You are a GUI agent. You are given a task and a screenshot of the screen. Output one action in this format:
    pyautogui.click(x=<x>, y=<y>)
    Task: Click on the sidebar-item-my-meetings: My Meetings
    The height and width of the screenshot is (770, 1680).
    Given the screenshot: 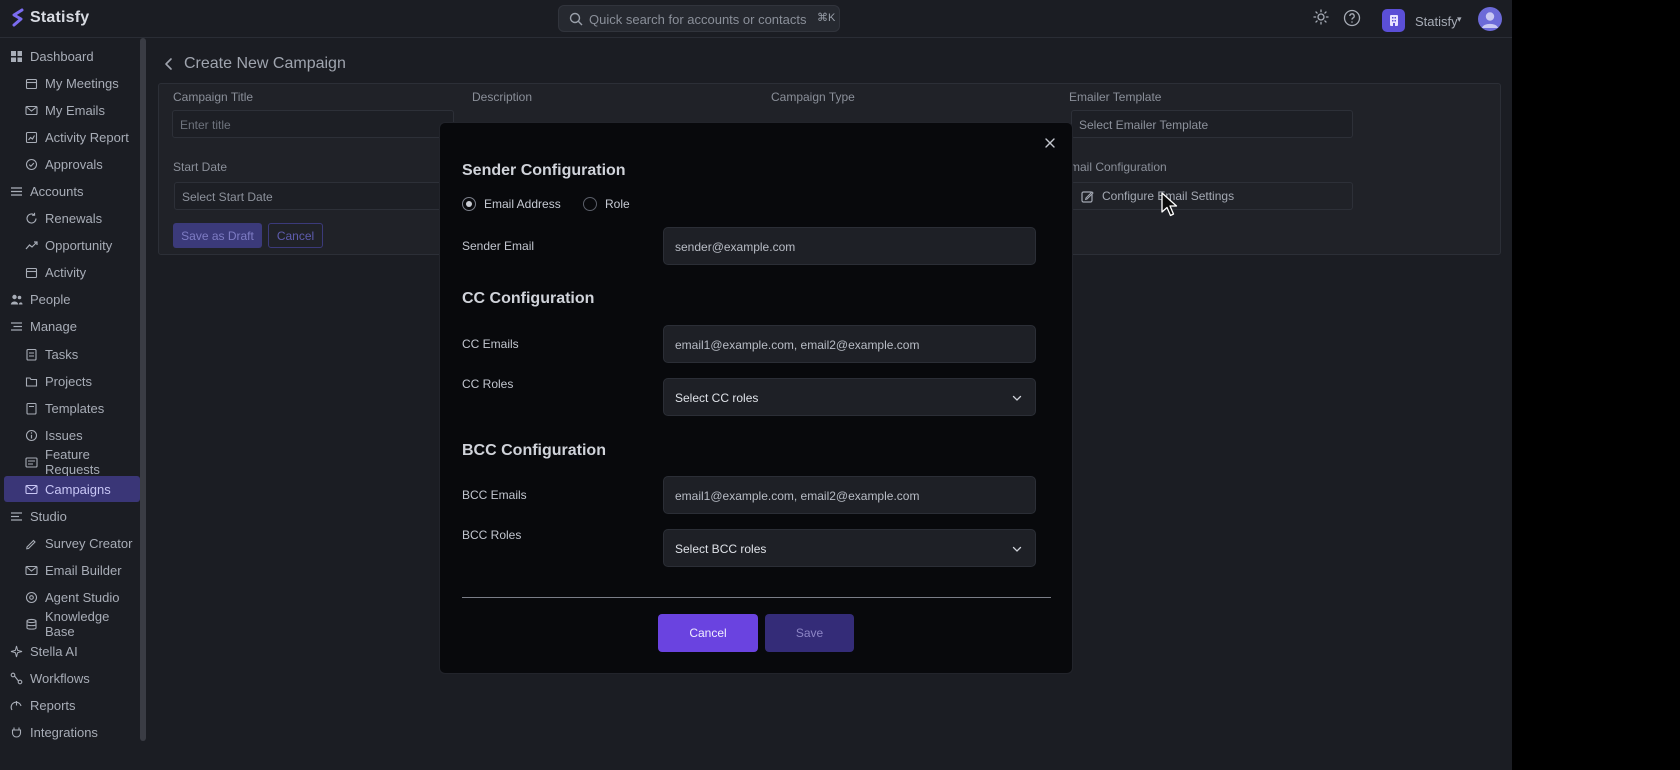 What is the action you would take?
    pyautogui.click(x=72, y=83)
    